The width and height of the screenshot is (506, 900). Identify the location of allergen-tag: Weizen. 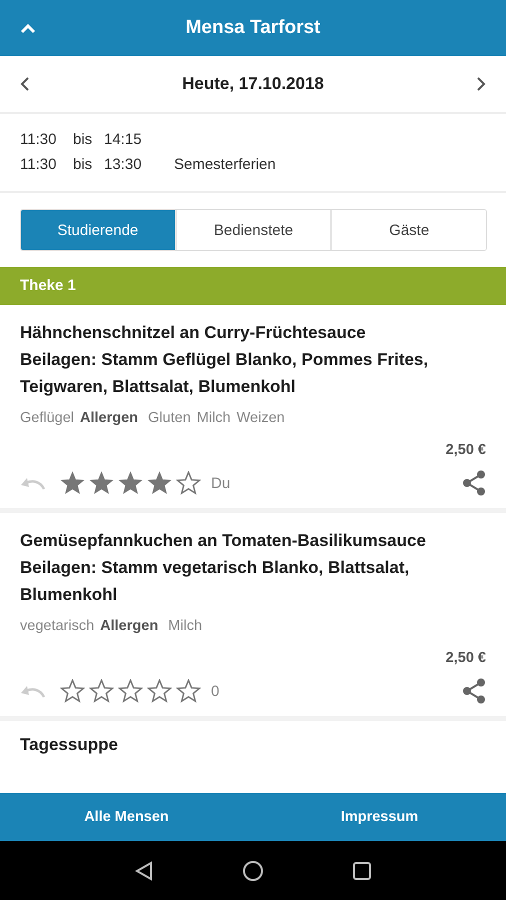
(260, 418).